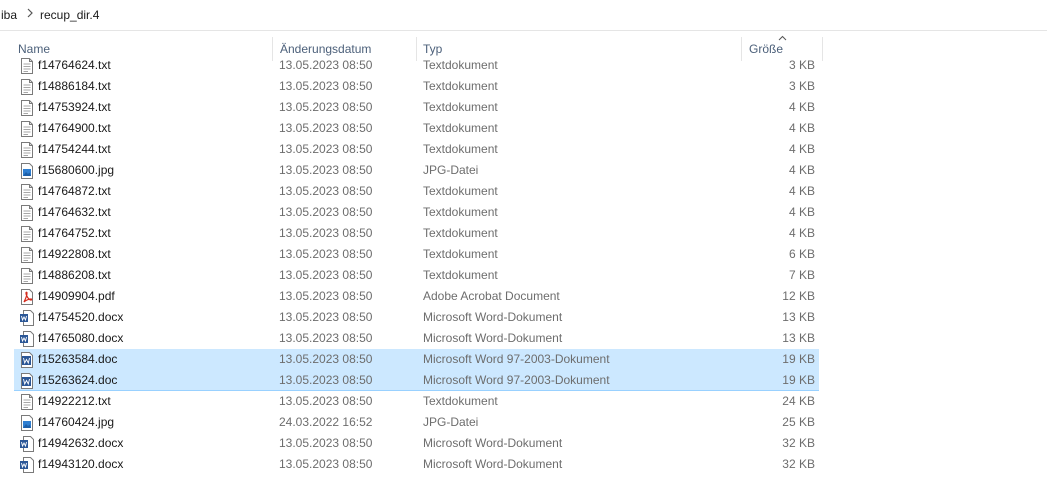 Image resolution: width=1047 pixels, height=479 pixels. Describe the element at coordinates (798, 464) in the screenshot. I see `file-size: 32 KB` at that location.